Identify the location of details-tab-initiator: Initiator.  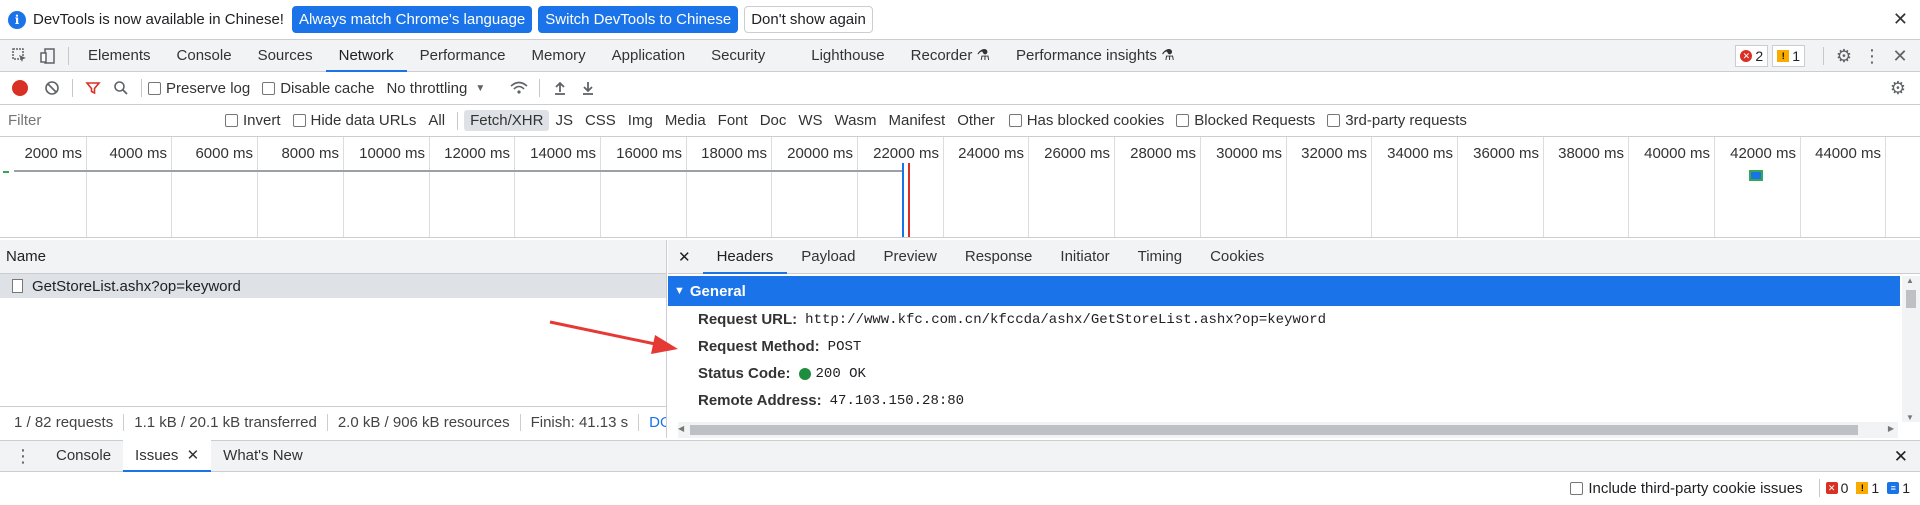
(1084, 257).